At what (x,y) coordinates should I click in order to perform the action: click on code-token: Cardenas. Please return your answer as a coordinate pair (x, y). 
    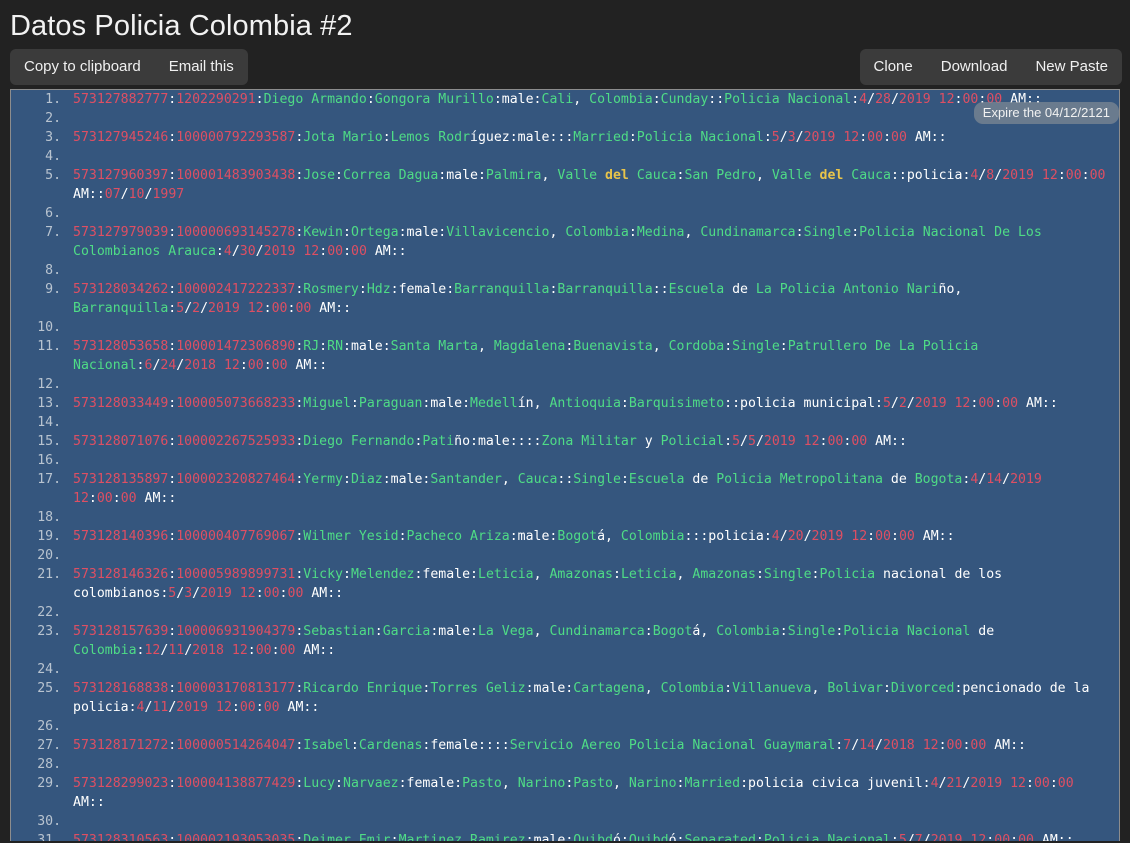
    Looking at the image, I should click on (390, 745).